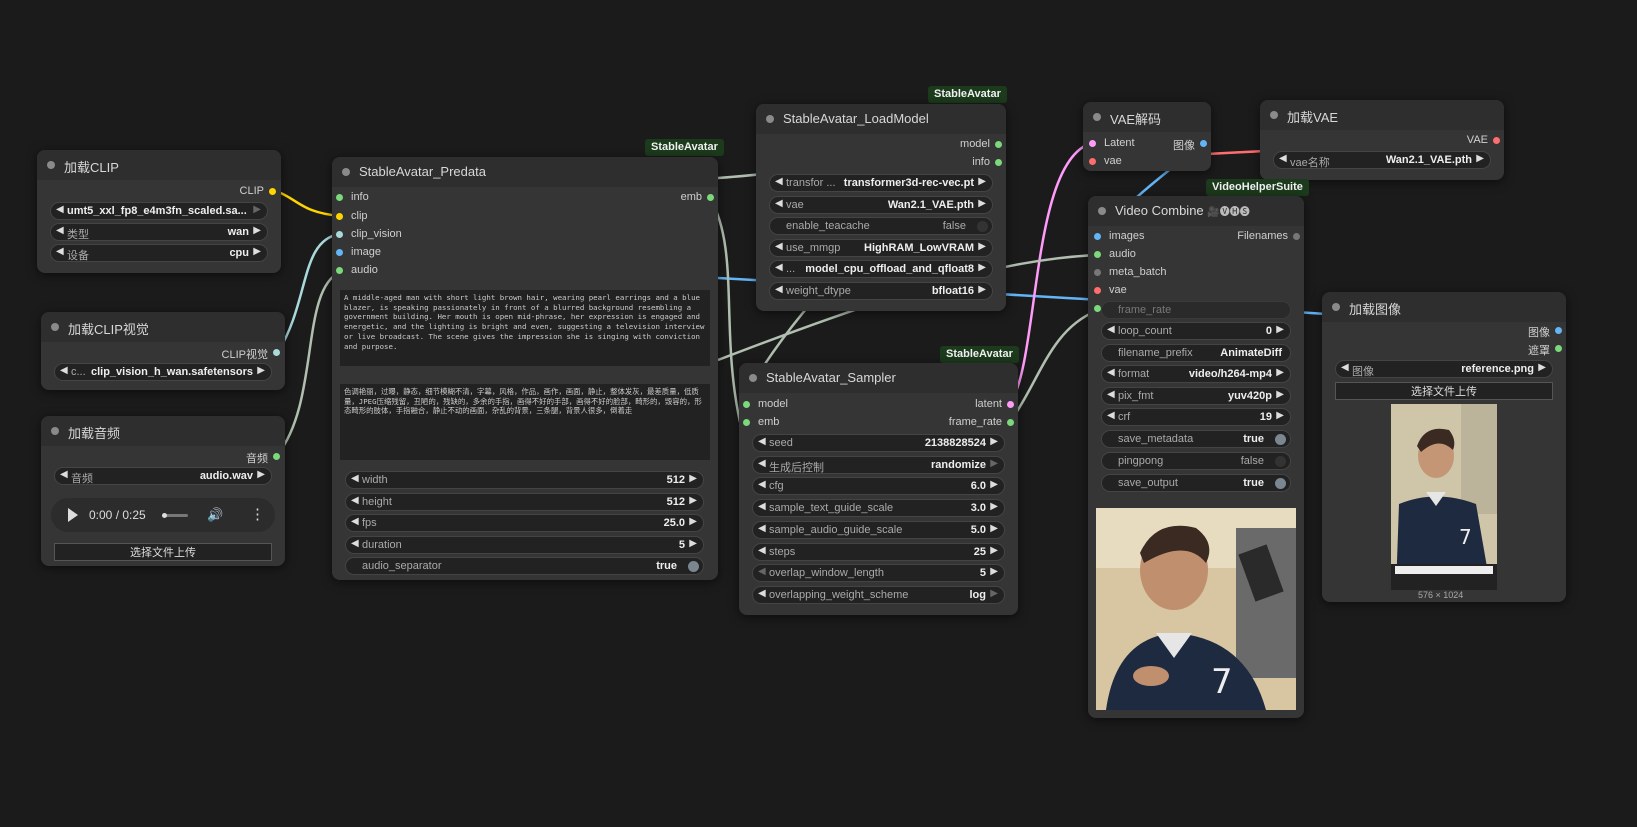 Image resolution: width=1637 pixels, height=827 pixels. Describe the element at coordinates (1196, 374) in the screenshot. I see `format-combo: ◀ format video/h264-mp4 ▶` at that location.